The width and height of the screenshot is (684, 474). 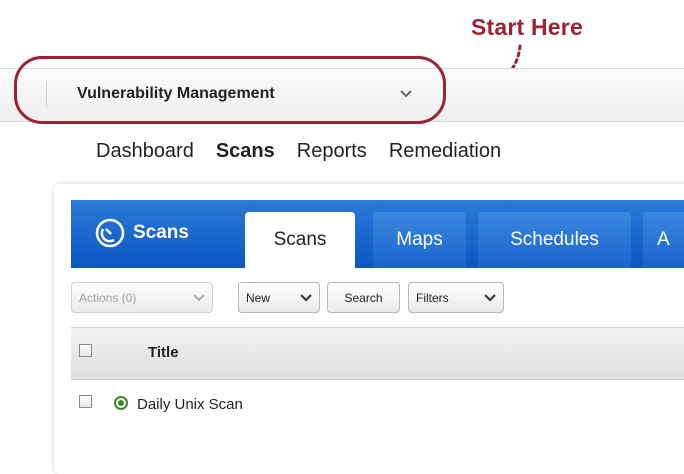 What do you see at coordinates (161, 232) in the screenshot?
I see `app-title-label: Scans` at bounding box center [161, 232].